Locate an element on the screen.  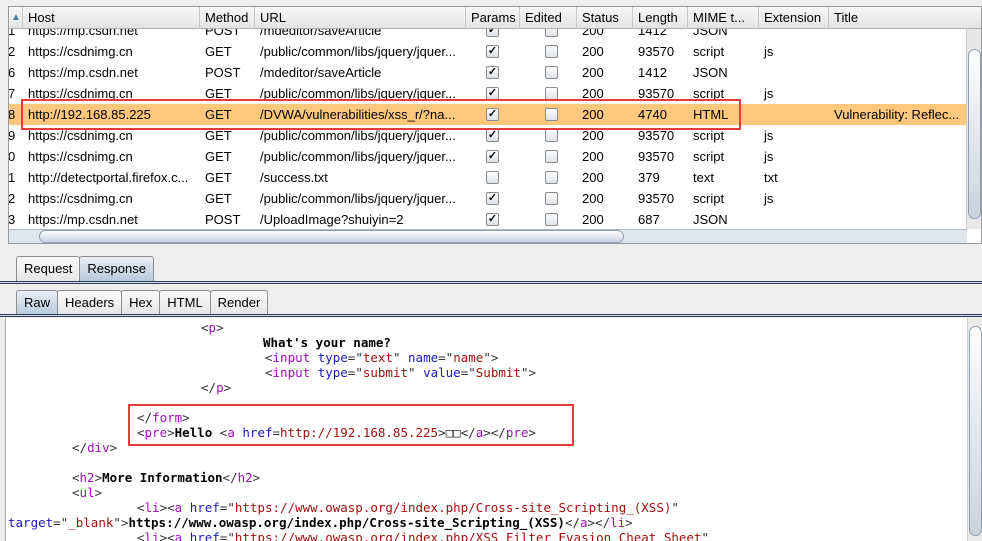
code-tag: a is located at coordinates (182, 507).